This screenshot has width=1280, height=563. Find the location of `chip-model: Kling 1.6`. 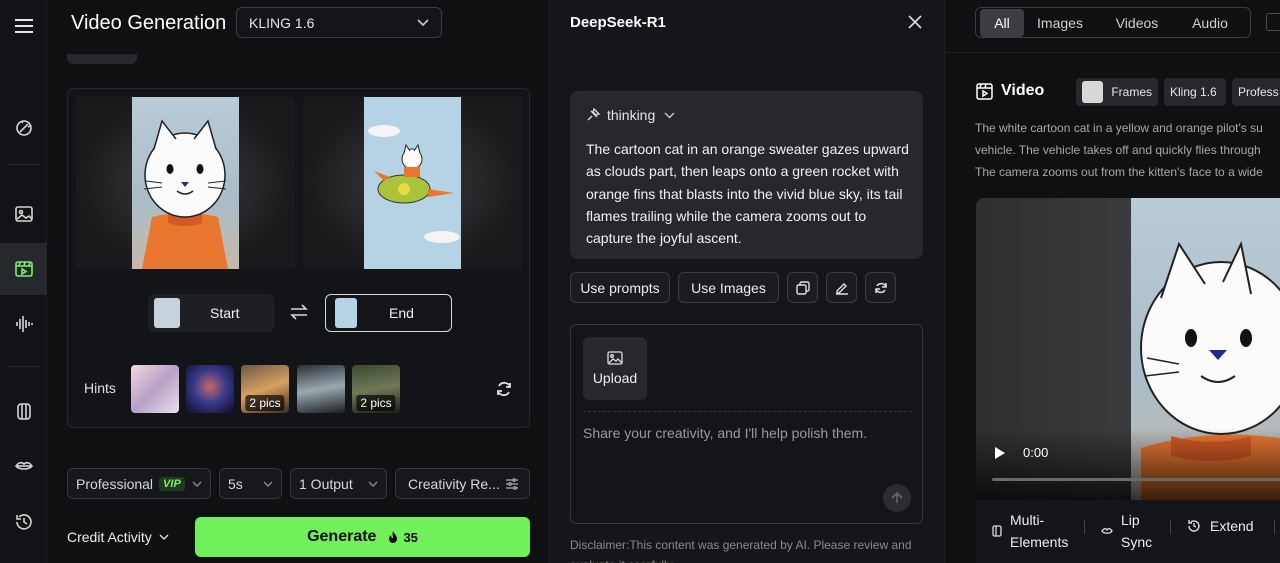

chip-model: Kling 1.6 is located at coordinates (1195, 92).